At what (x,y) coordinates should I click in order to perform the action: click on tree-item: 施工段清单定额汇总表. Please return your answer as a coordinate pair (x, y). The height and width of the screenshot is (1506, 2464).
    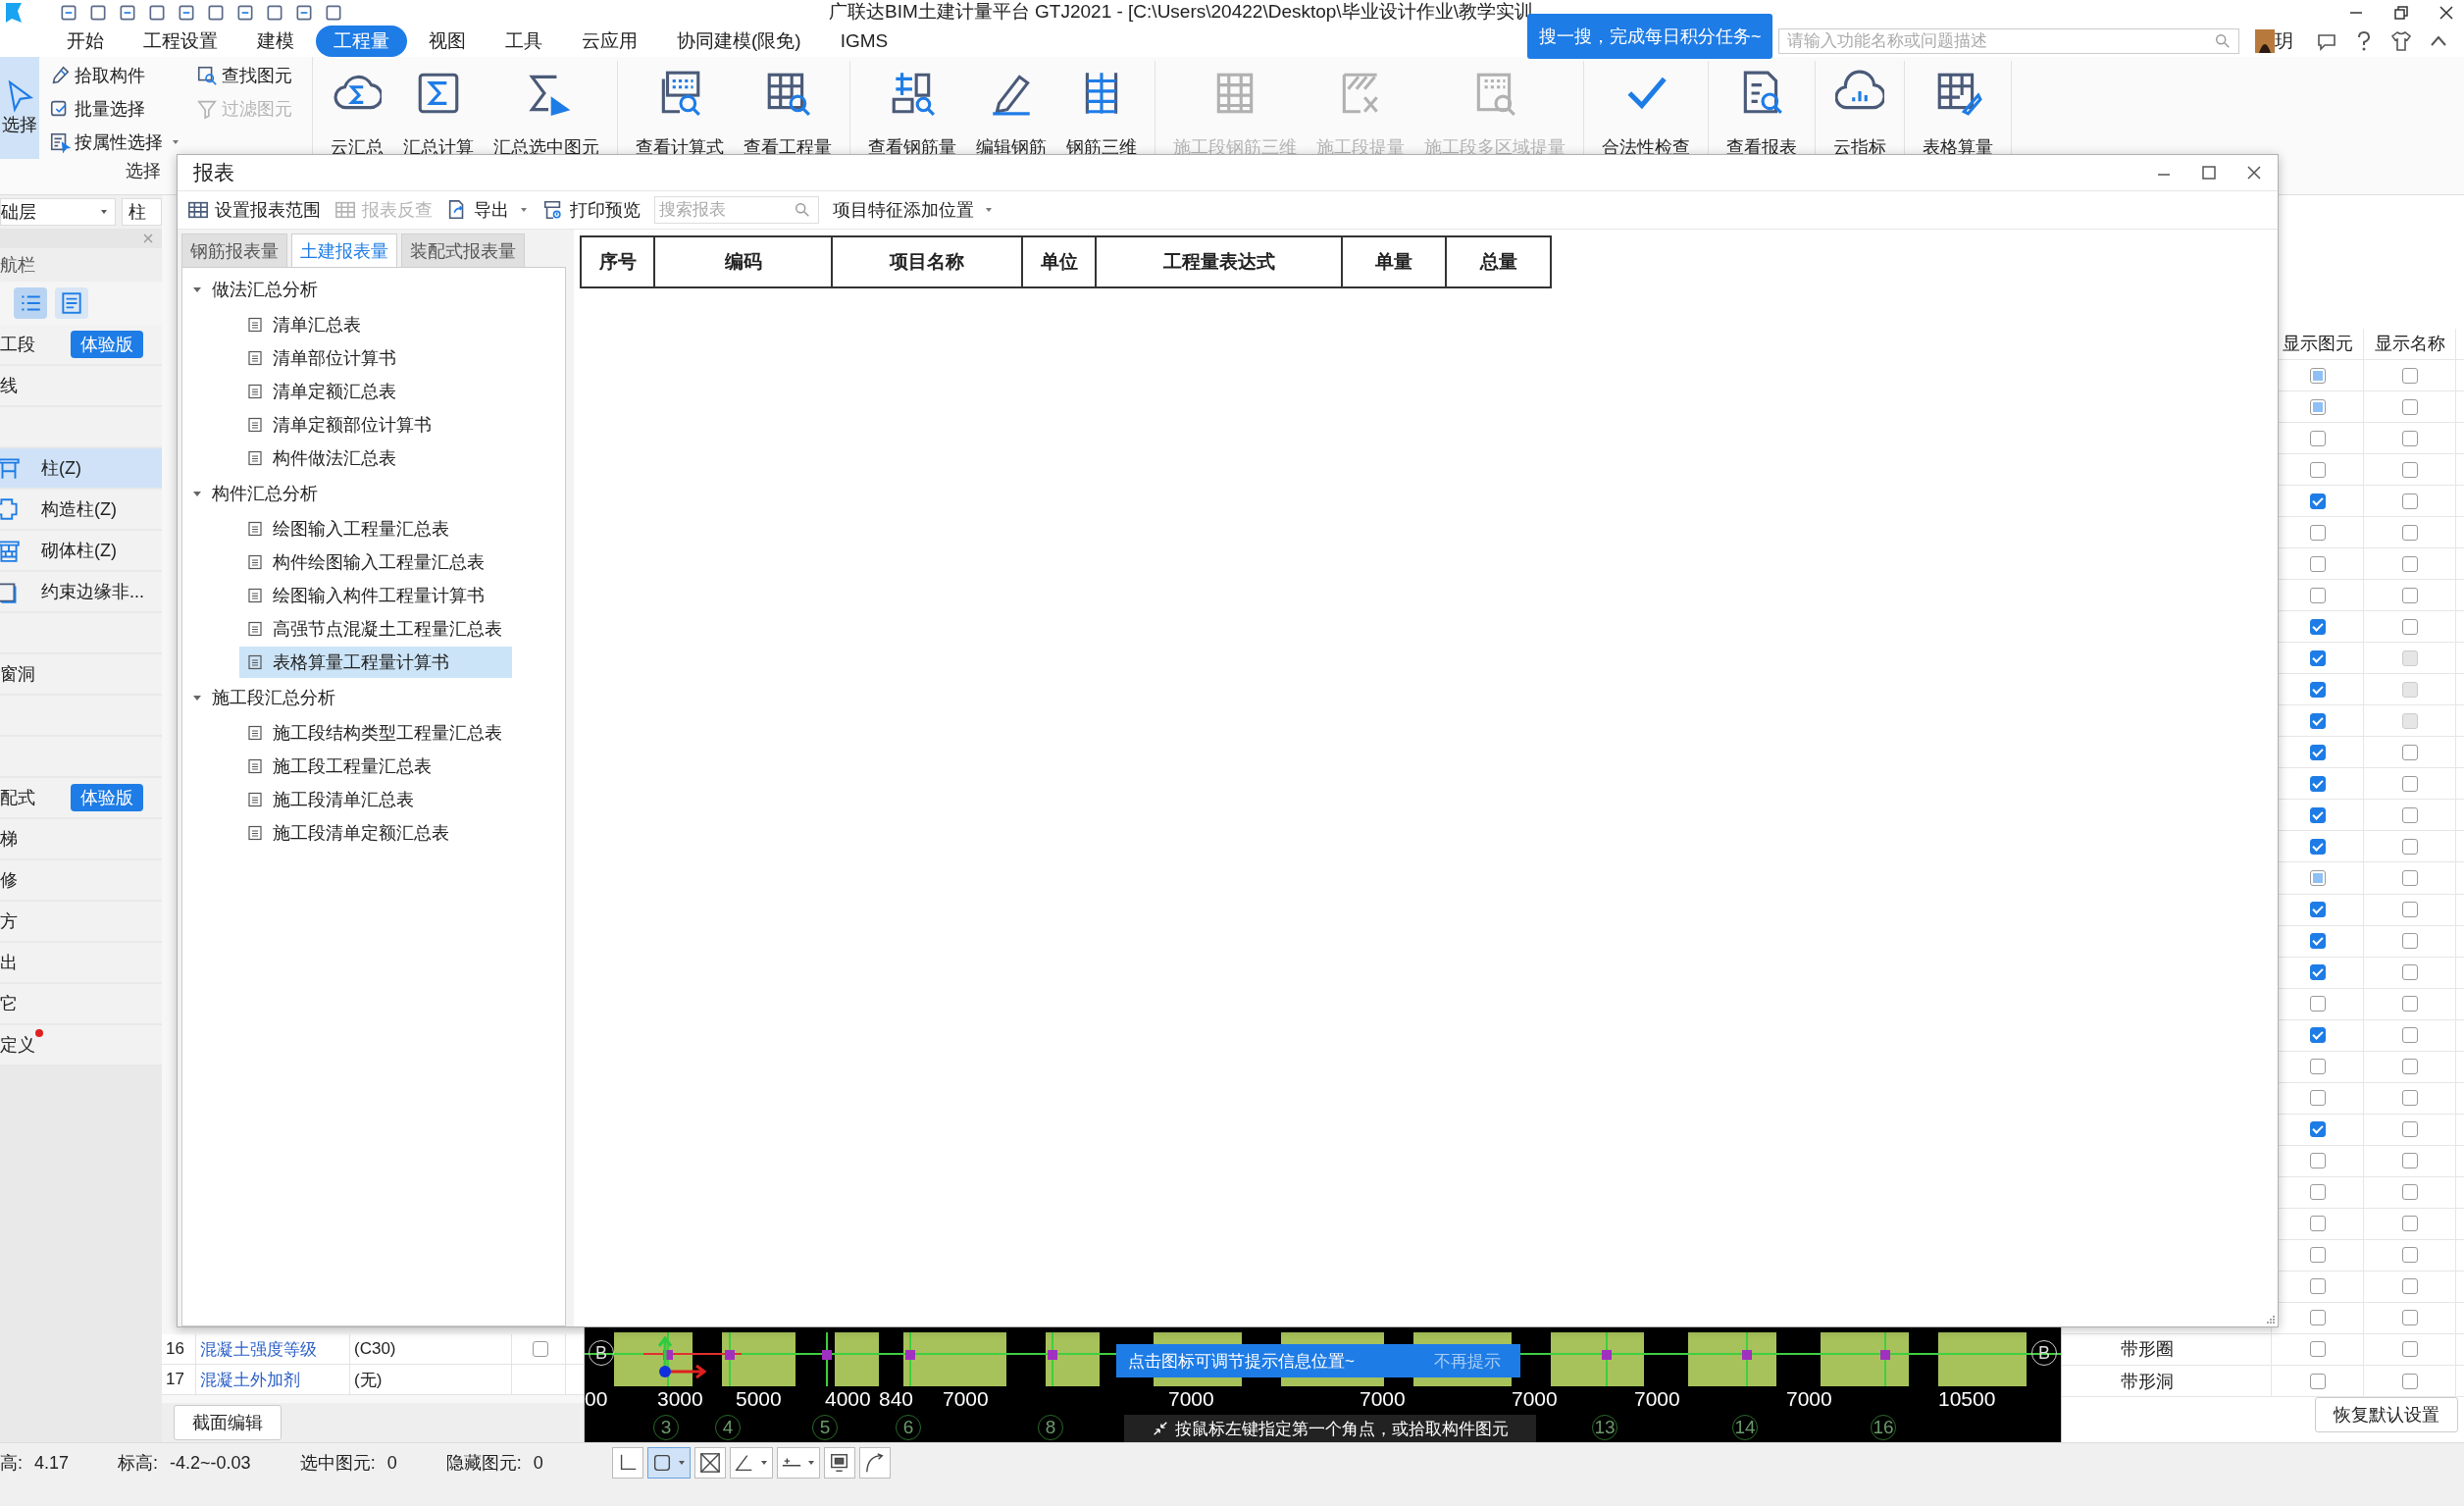
    Looking at the image, I should click on (375, 833).